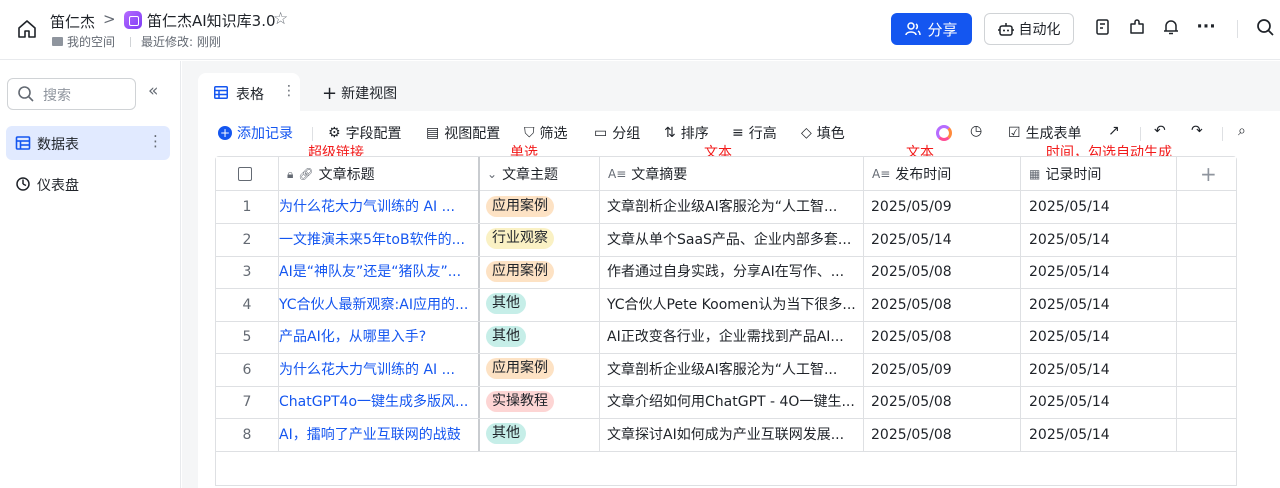 The height and width of the screenshot is (488, 1280). What do you see at coordinates (1160, 131) in the screenshot?
I see `undo-button: ↶` at bounding box center [1160, 131].